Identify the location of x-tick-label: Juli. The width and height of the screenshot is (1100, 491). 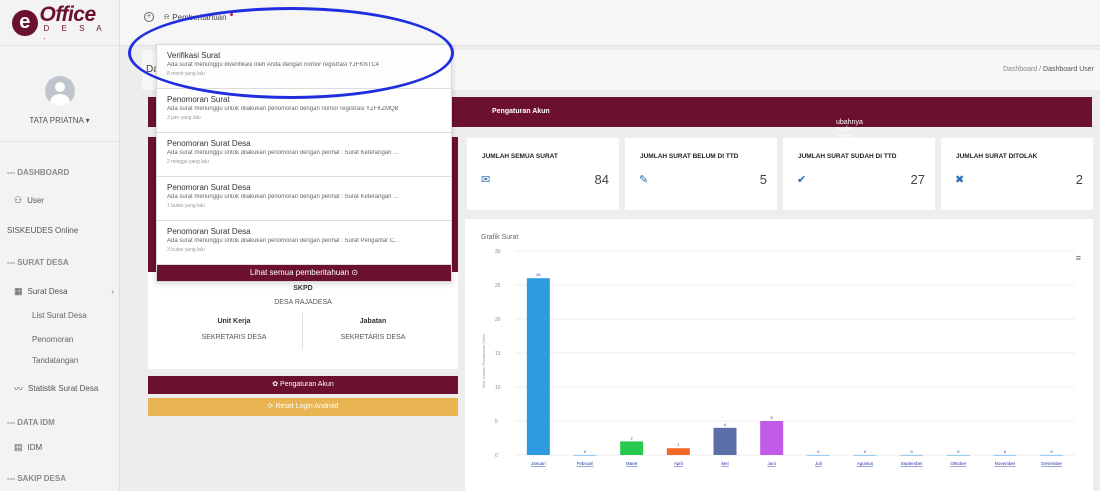
(818, 463).